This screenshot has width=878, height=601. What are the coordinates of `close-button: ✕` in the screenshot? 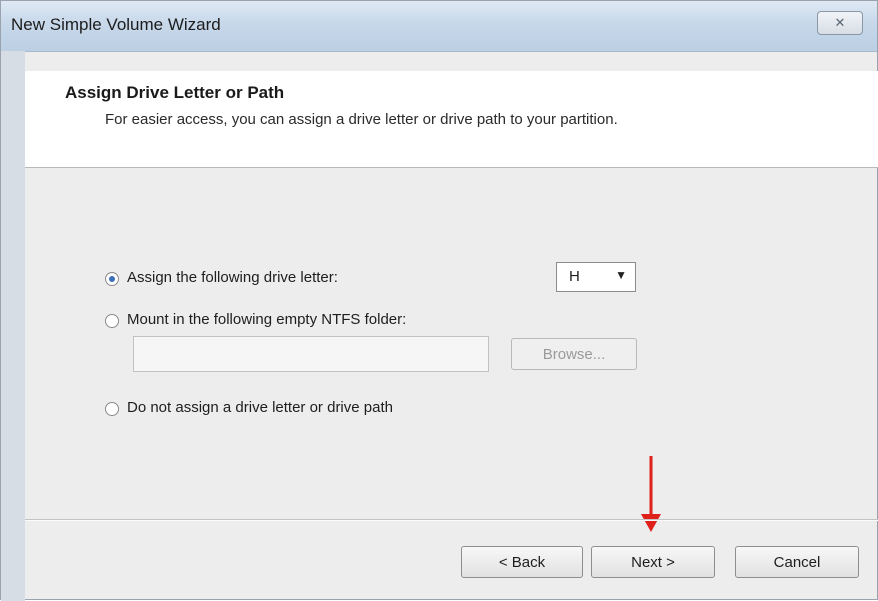 It's located at (840, 23).